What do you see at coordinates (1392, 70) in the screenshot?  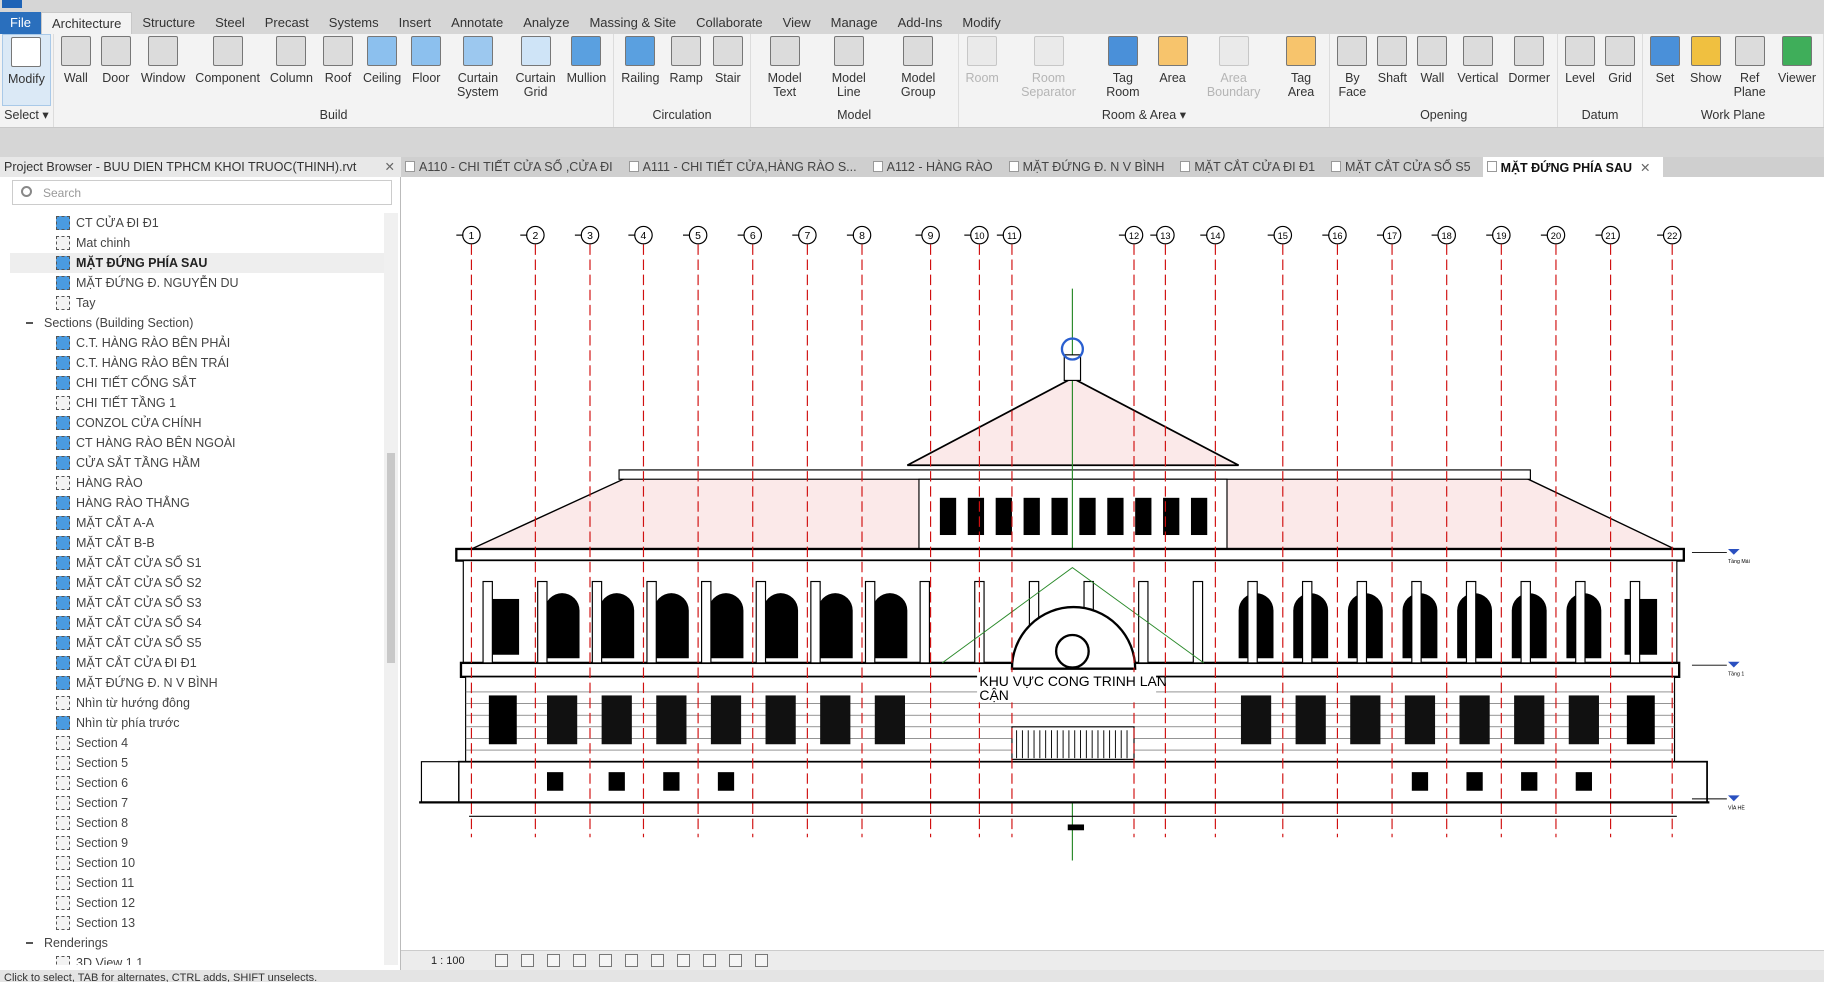 I see `shaft-button: Shaft` at bounding box center [1392, 70].